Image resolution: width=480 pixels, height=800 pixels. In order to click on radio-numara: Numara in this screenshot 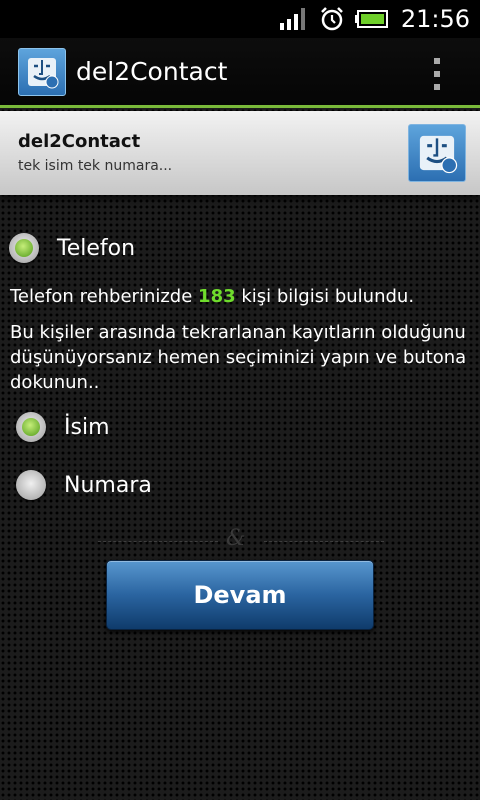, I will do `click(84, 485)`.